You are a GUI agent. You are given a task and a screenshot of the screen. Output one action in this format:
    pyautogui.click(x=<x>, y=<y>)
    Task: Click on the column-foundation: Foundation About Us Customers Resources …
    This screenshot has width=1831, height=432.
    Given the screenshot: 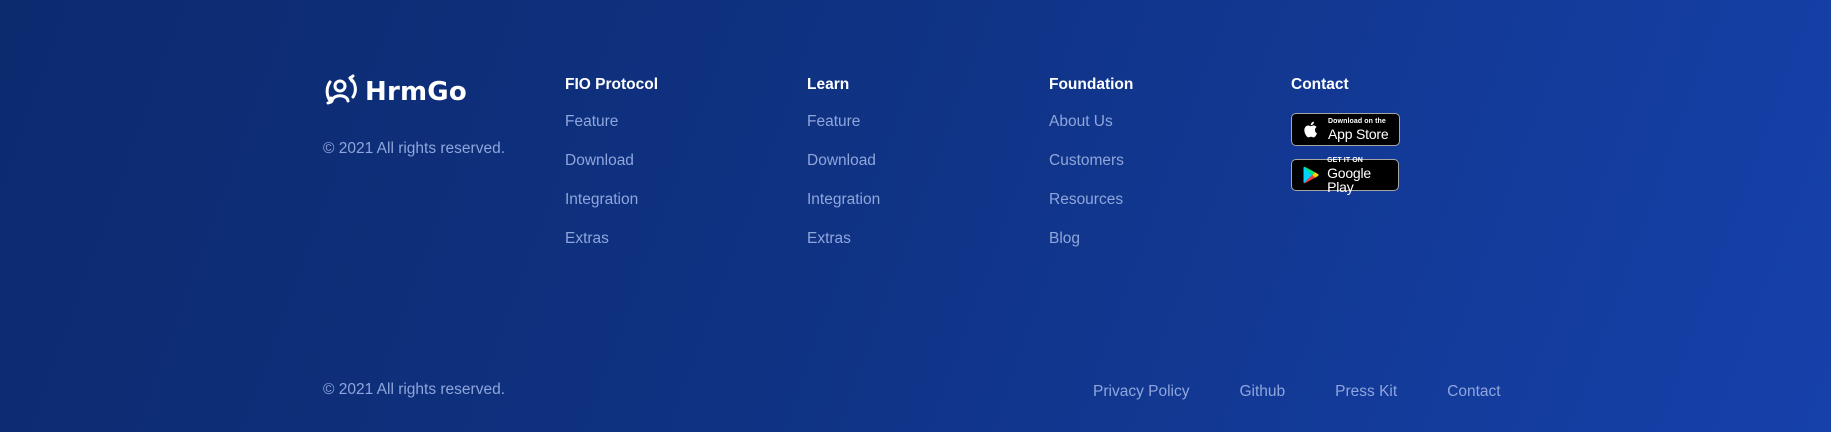 What is the action you would take?
    pyautogui.click(x=1170, y=170)
    